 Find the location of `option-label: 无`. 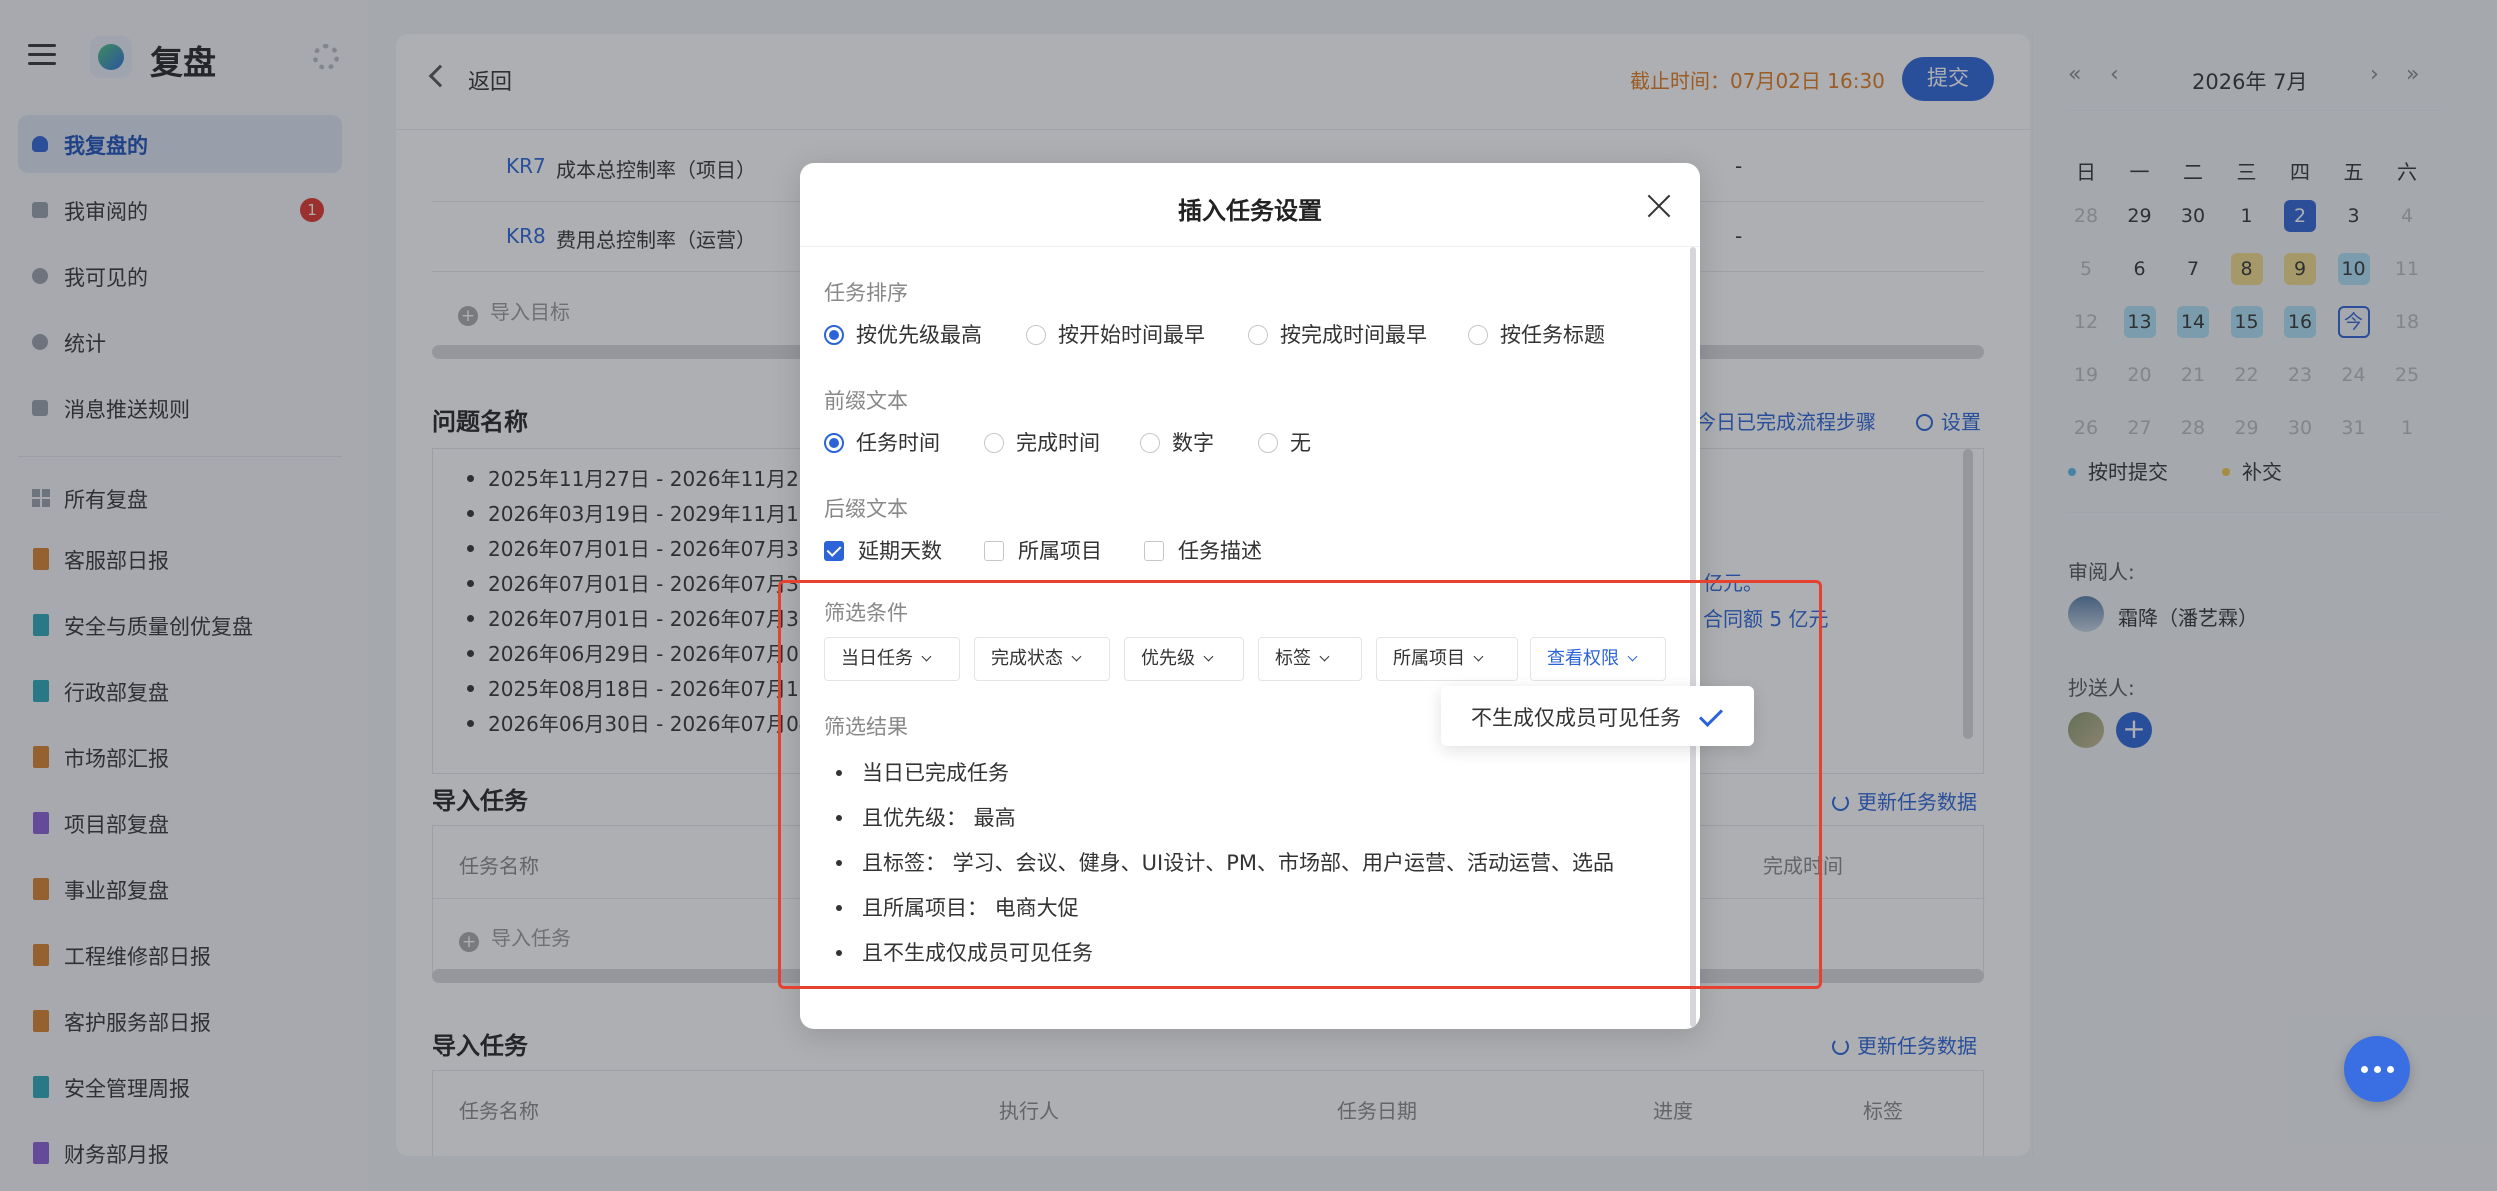

option-label: 无 is located at coordinates (1300, 443).